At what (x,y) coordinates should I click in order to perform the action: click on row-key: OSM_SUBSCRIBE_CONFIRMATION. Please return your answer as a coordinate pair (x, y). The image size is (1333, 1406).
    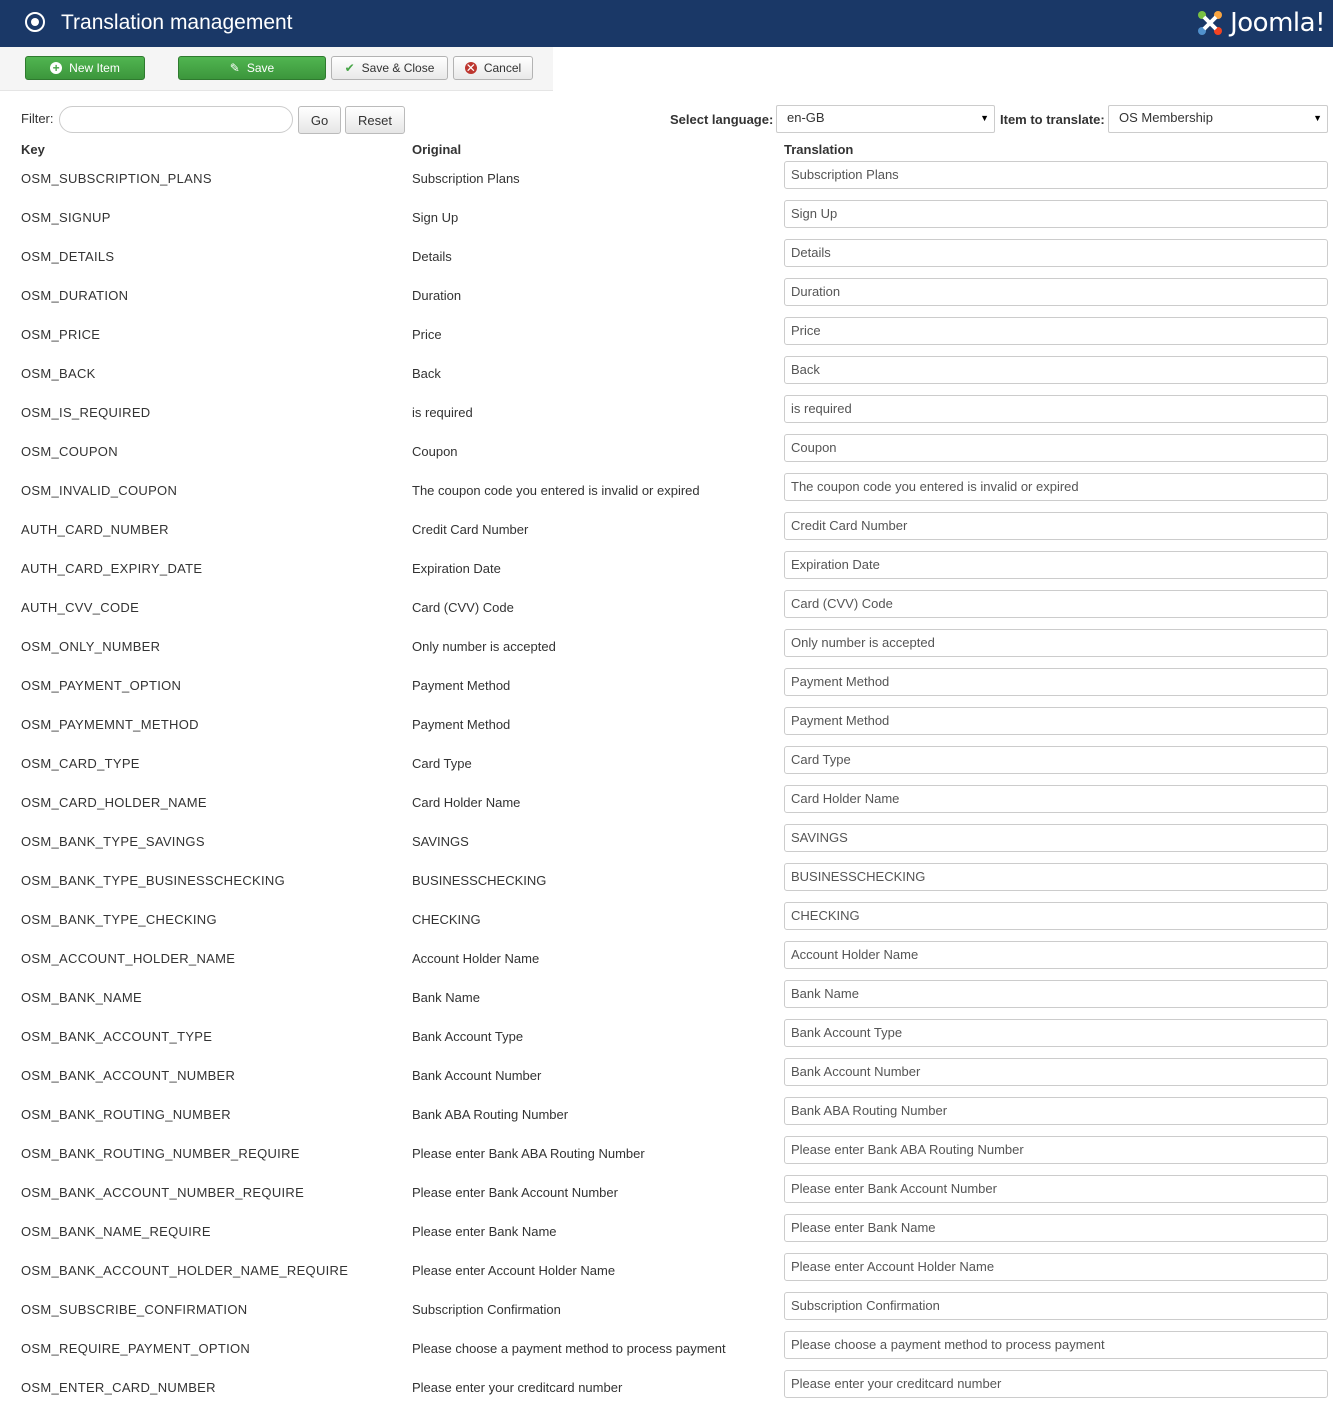
    Looking at the image, I should click on (134, 1309).